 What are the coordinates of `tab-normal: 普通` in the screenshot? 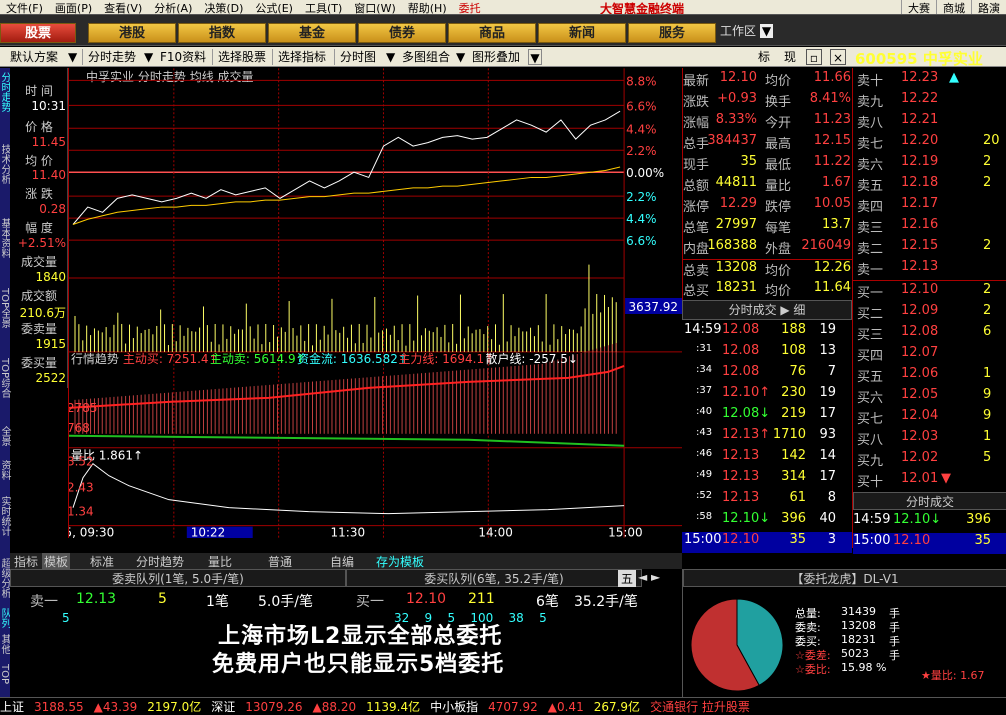 It's located at (280, 561).